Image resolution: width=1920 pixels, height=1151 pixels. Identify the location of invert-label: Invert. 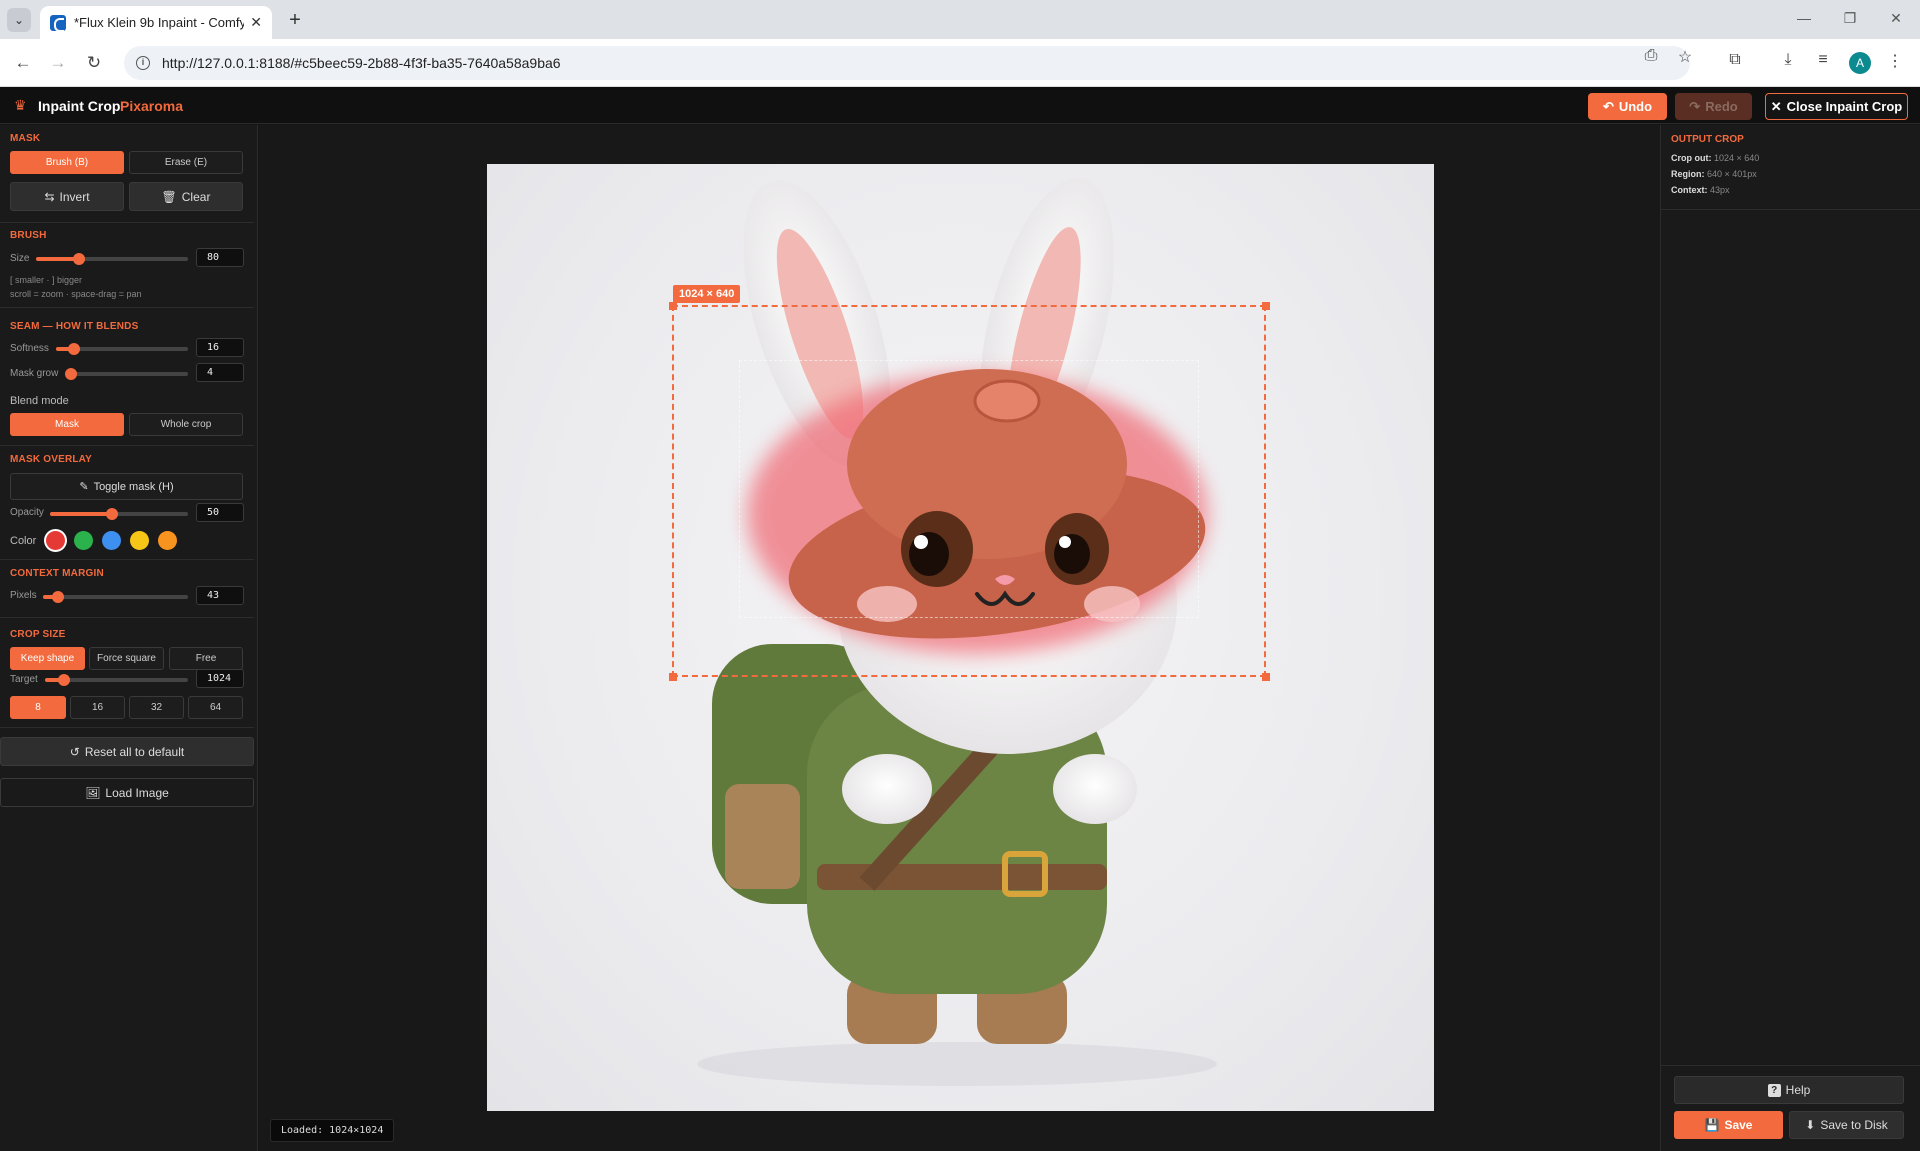
(74, 196).